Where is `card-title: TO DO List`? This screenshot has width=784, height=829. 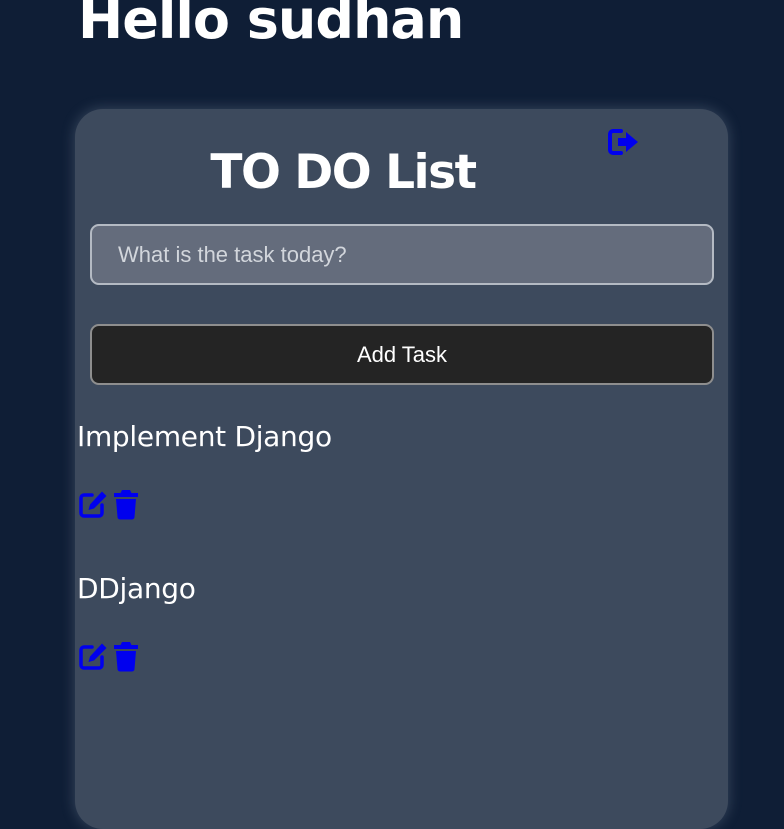
card-title: TO DO List is located at coordinates (343, 172).